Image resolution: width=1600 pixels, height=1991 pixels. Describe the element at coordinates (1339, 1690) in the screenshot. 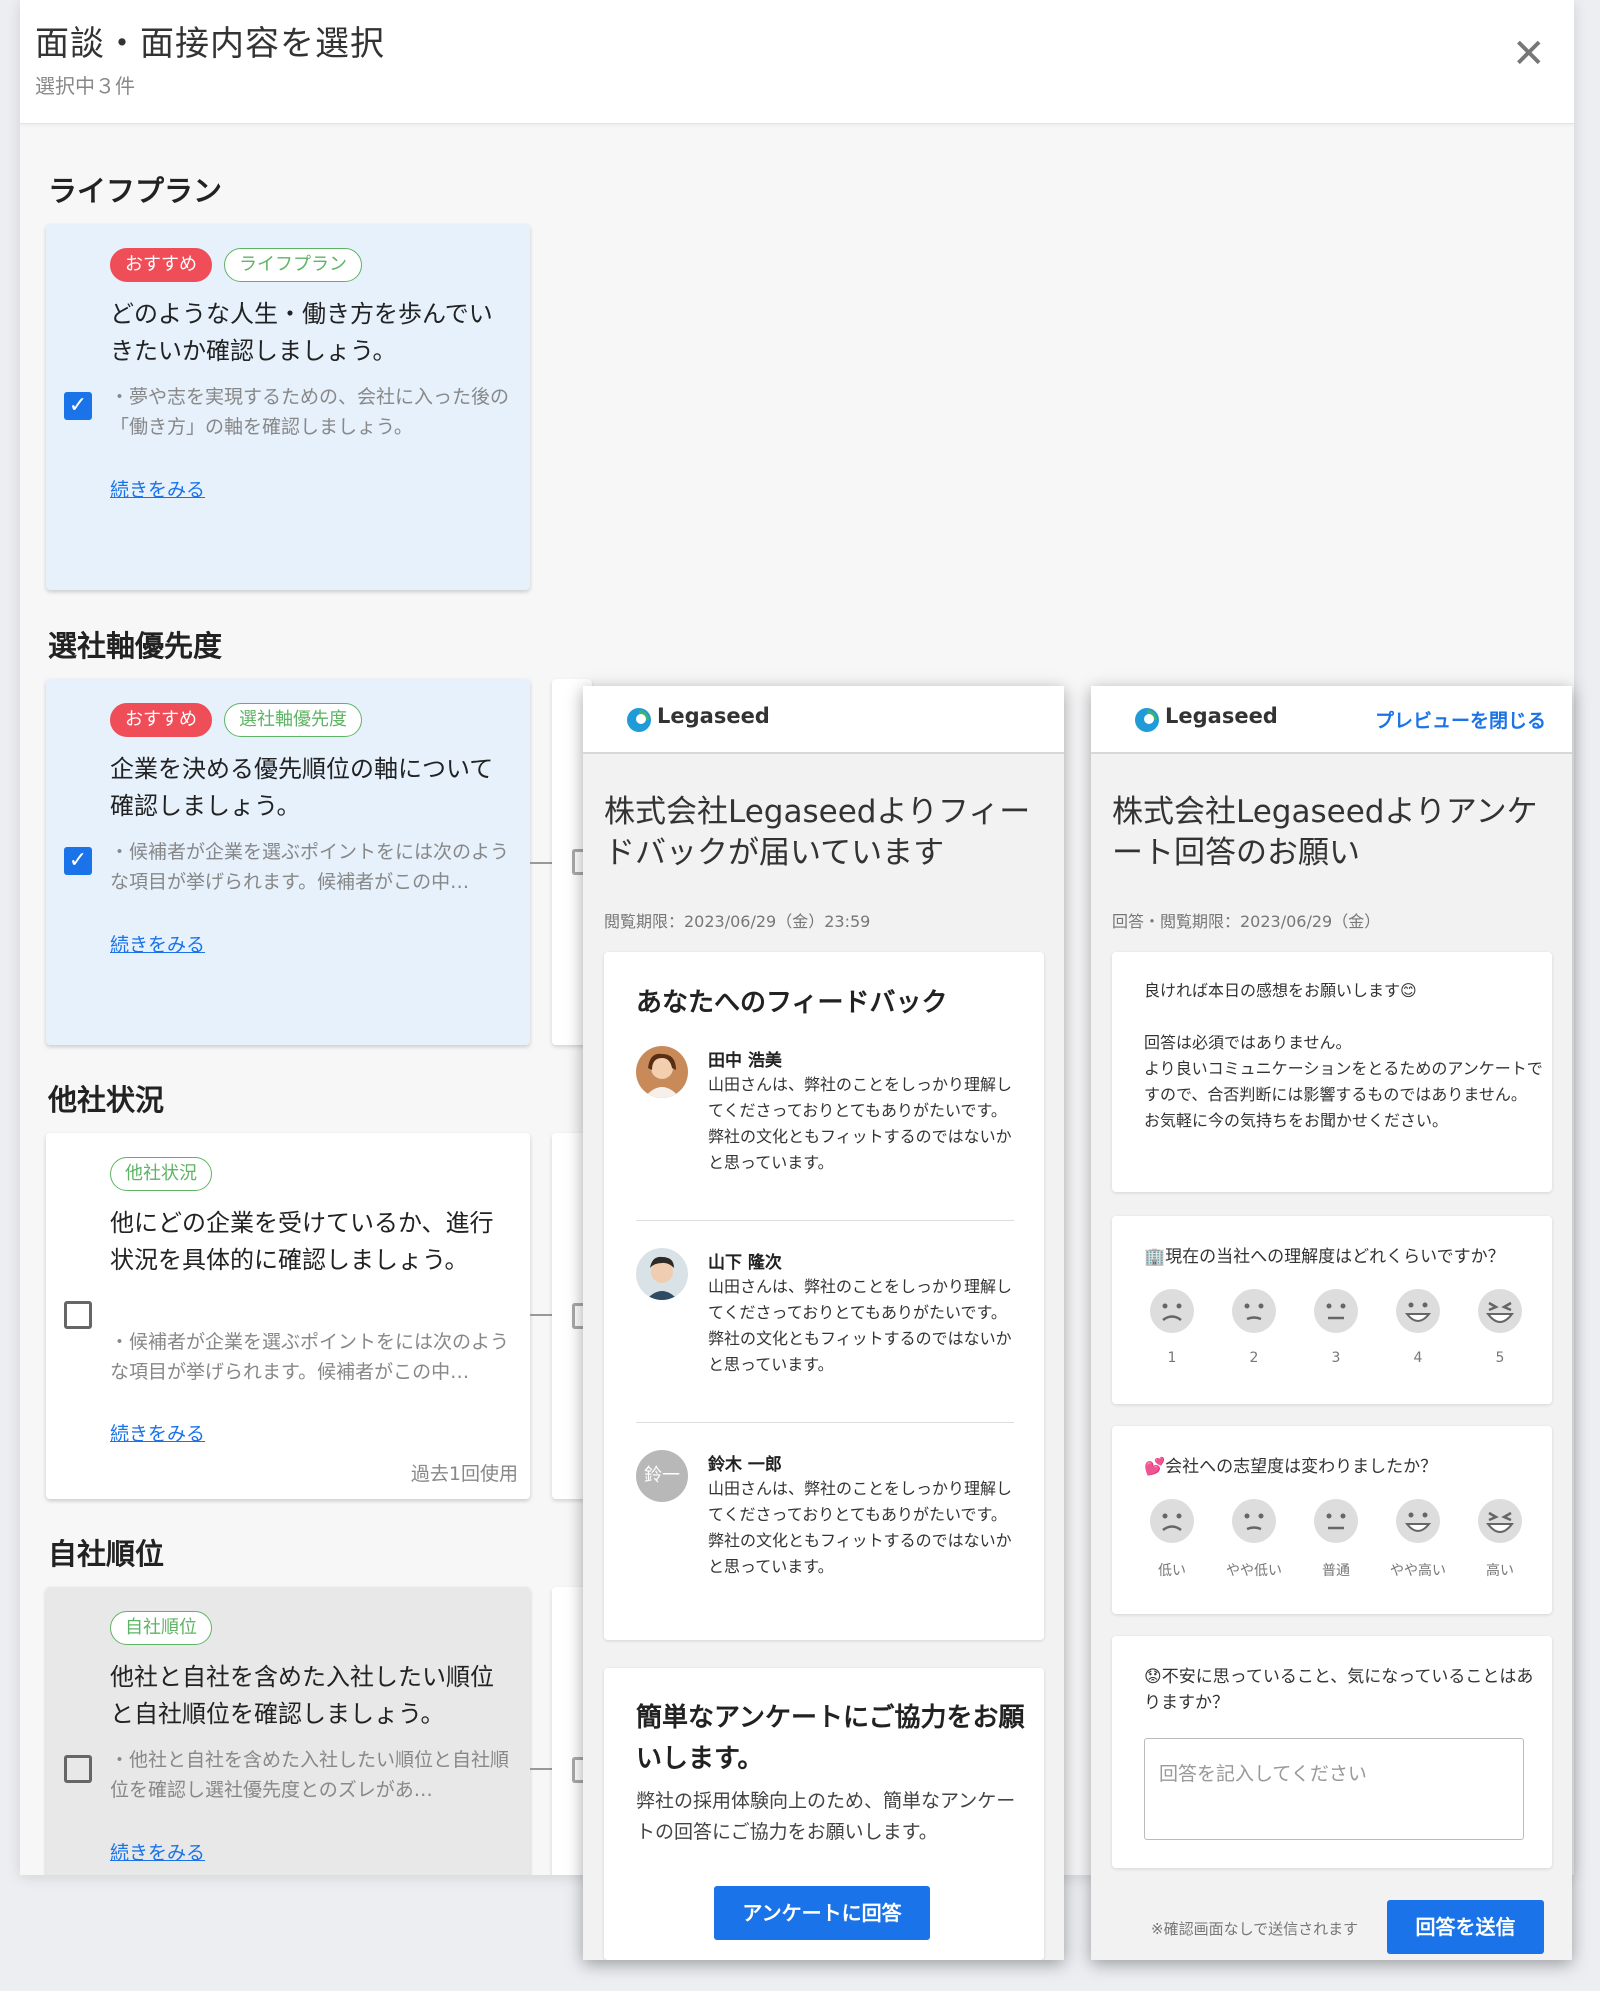

I see `question-text: 😟不安に思っていること、気になっていることはありますか？` at that location.